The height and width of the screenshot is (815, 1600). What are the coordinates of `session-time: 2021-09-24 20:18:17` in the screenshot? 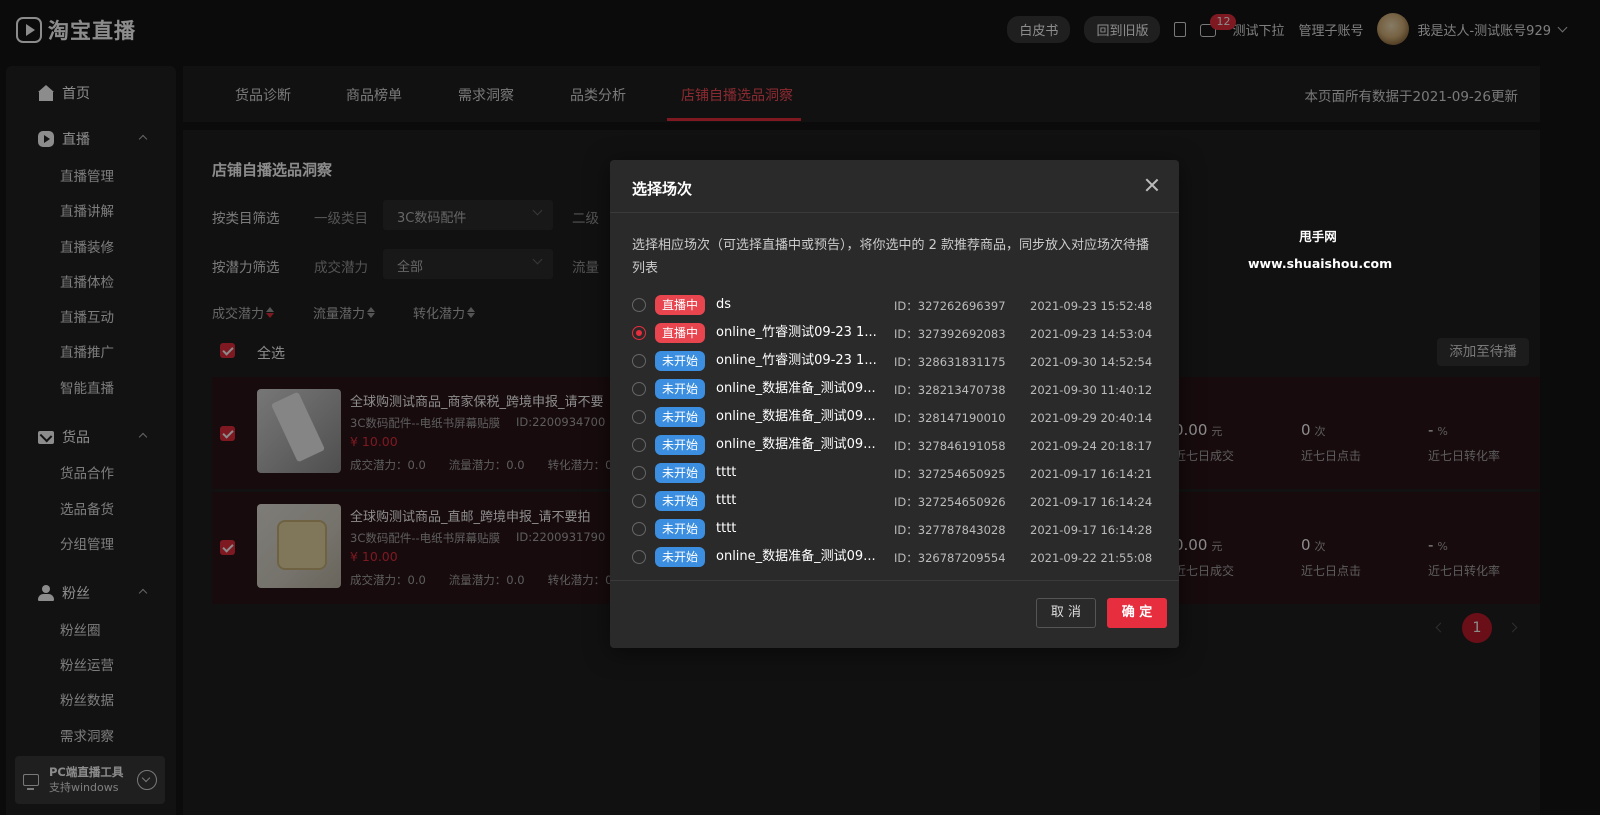 It's located at (1091, 446).